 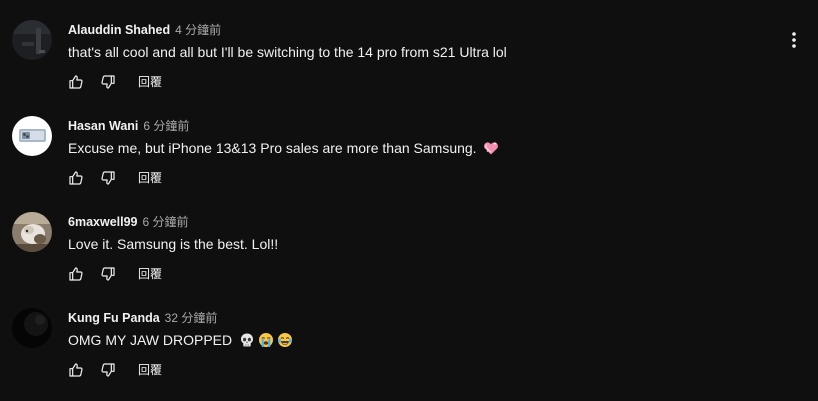 I want to click on more-actions-button, so click(x=794, y=40).